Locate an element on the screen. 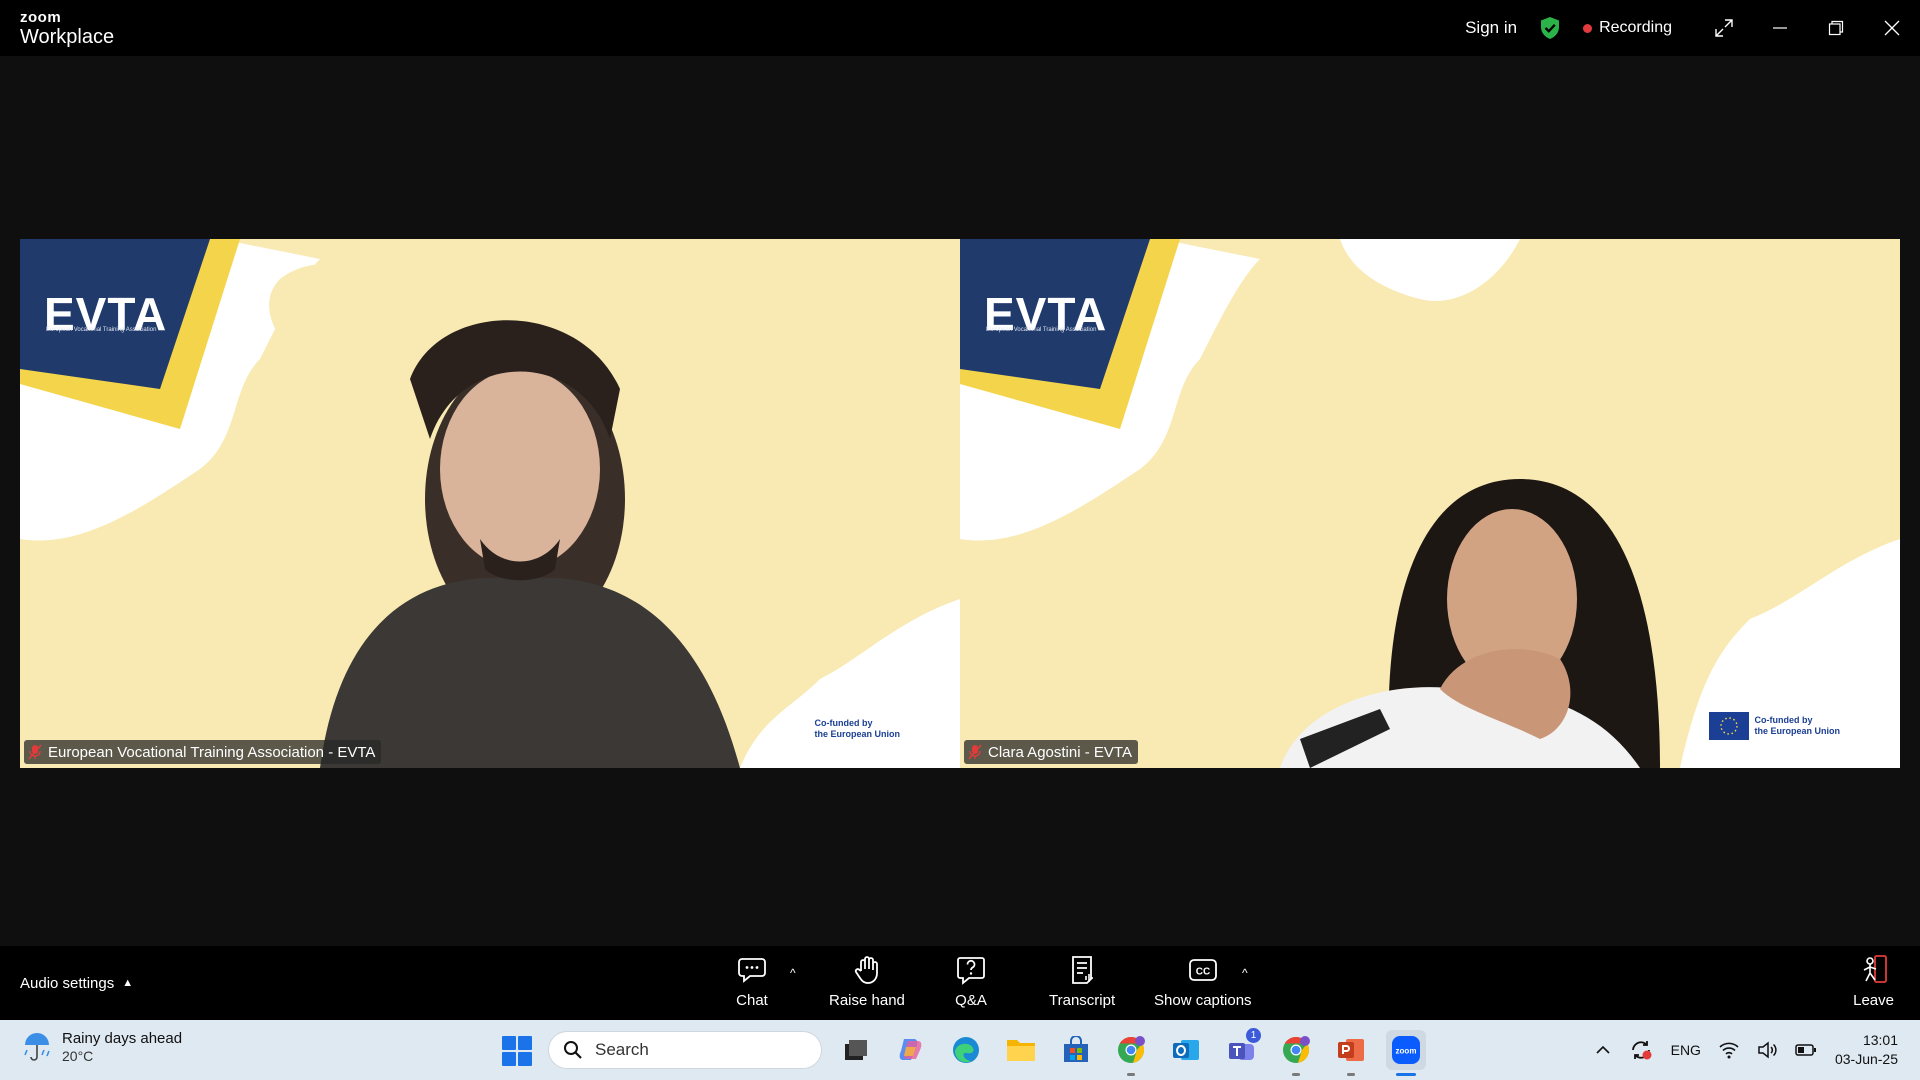  copilot-app is located at coordinates (911, 1050).